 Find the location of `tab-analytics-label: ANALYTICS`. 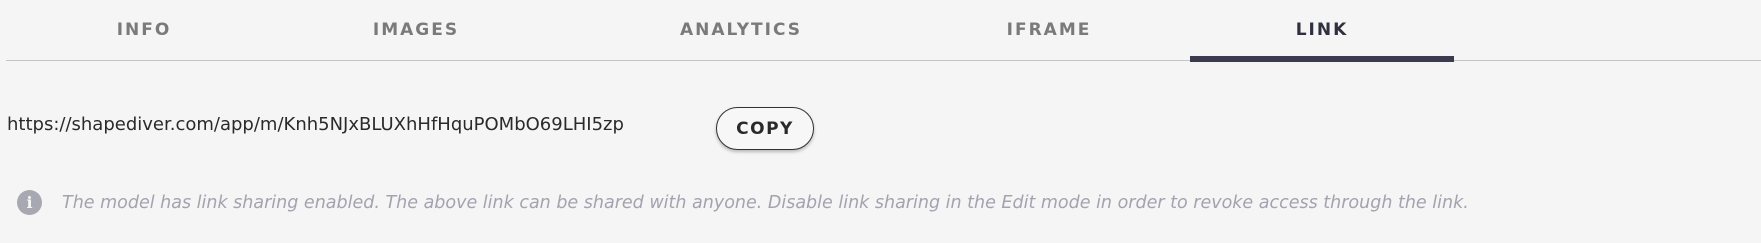

tab-analytics-label: ANALYTICS is located at coordinates (741, 29).